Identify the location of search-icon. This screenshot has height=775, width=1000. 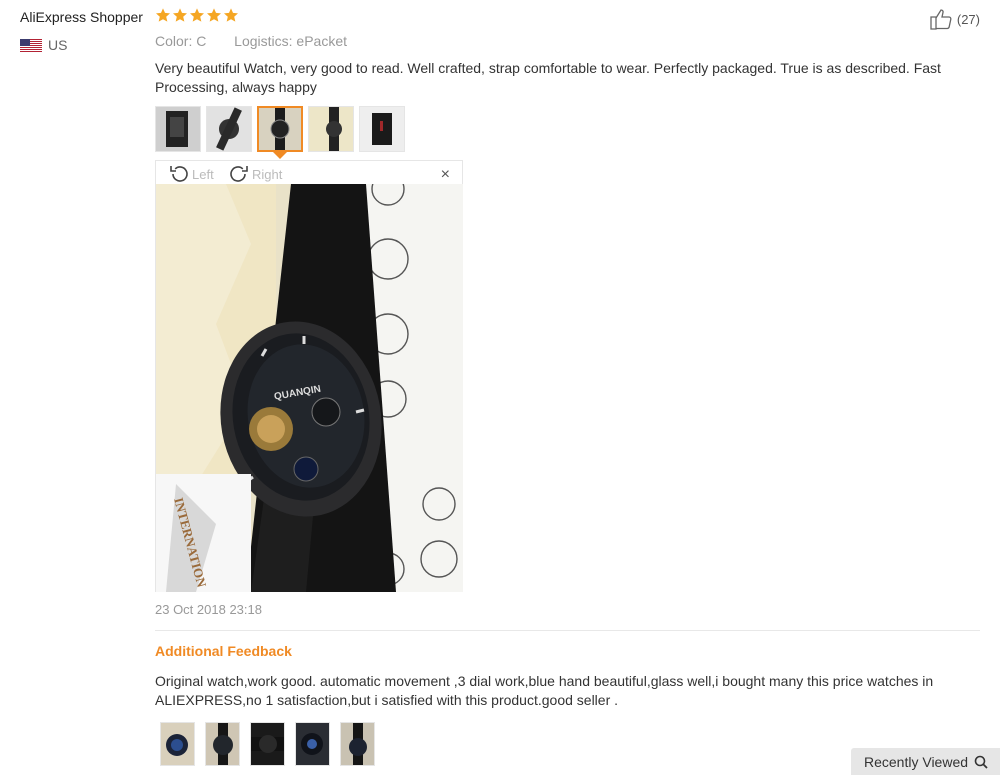
(981, 762).